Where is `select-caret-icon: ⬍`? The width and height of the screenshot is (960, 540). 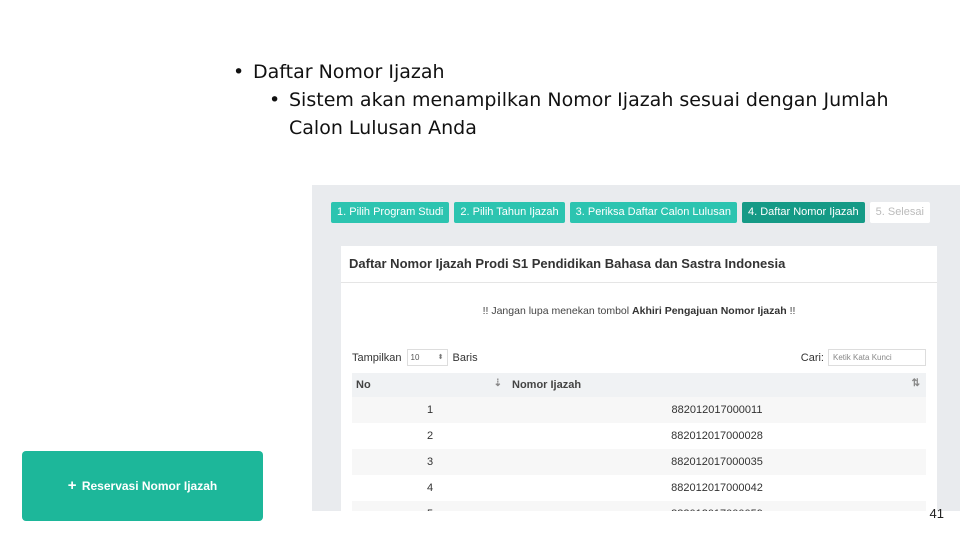 select-caret-icon: ⬍ is located at coordinates (440, 357).